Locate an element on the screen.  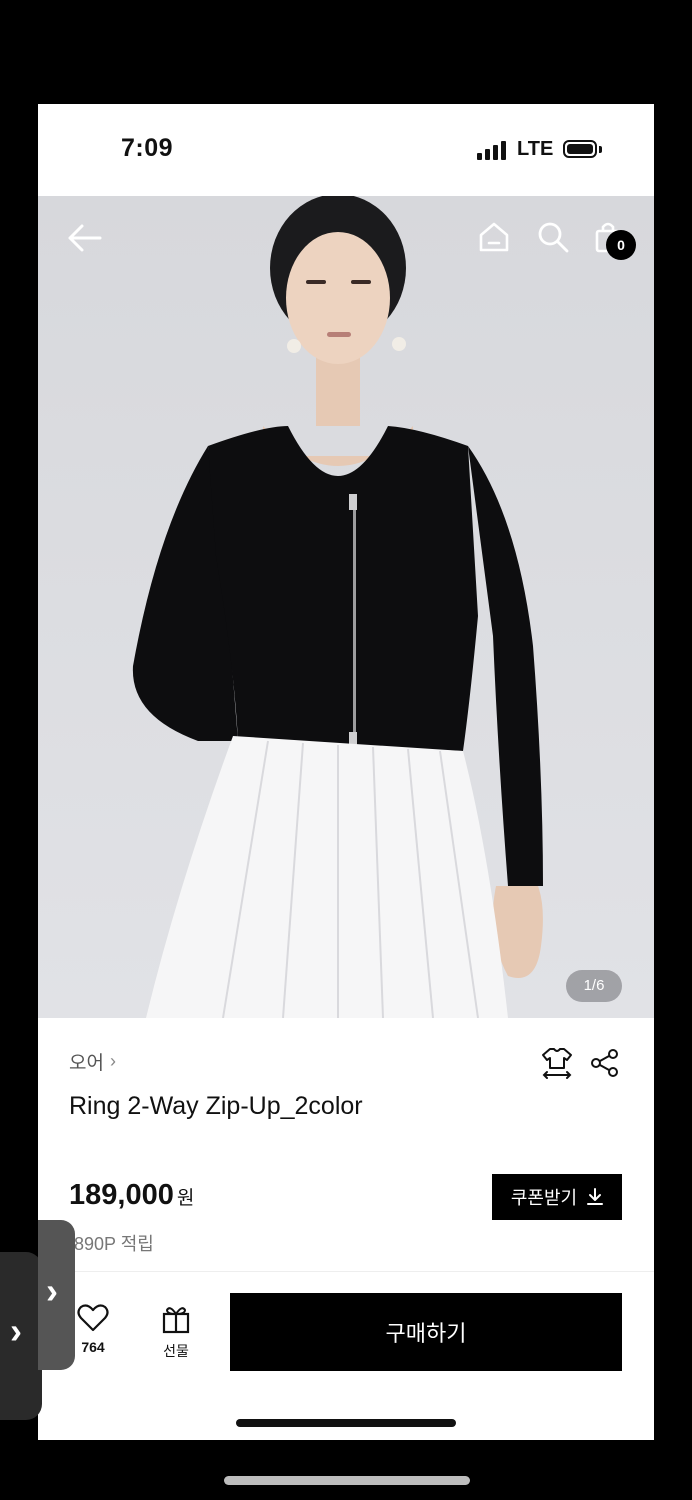
price-value: 189,000 is located at coordinates (121, 1195).